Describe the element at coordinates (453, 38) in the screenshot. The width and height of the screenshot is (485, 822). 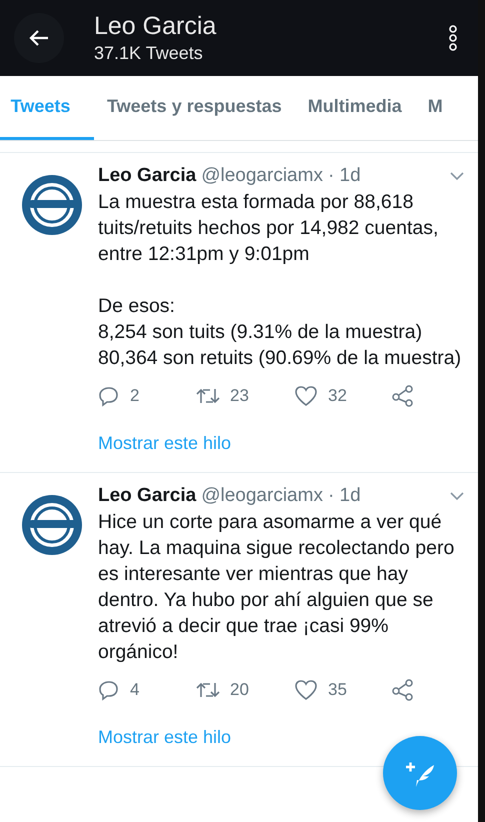
I see `more-options-icon` at that location.